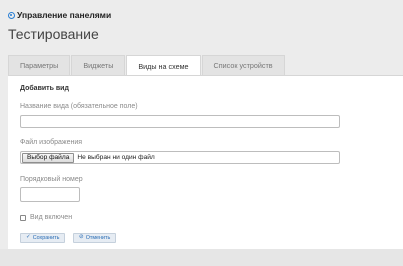 This screenshot has width=403, height=266. I want to click on cancel-button: ⊘ Отменить, so click(95, 238).